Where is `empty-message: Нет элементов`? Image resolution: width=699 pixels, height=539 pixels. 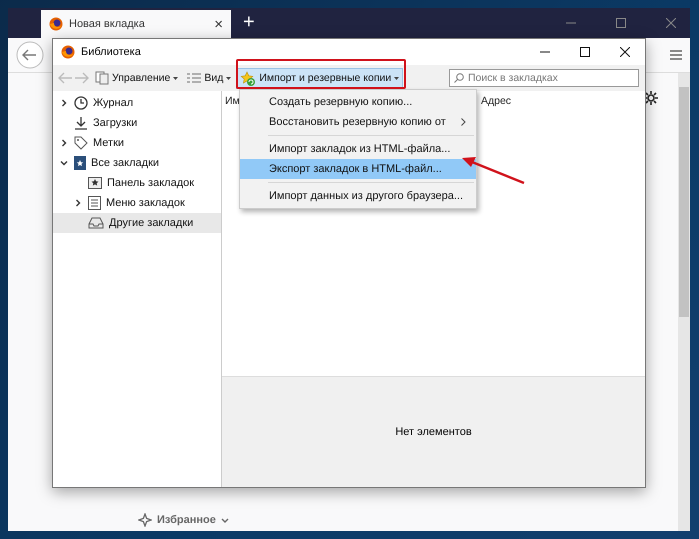 empty-message: Нет элементов is located at coordinates (433, 432).